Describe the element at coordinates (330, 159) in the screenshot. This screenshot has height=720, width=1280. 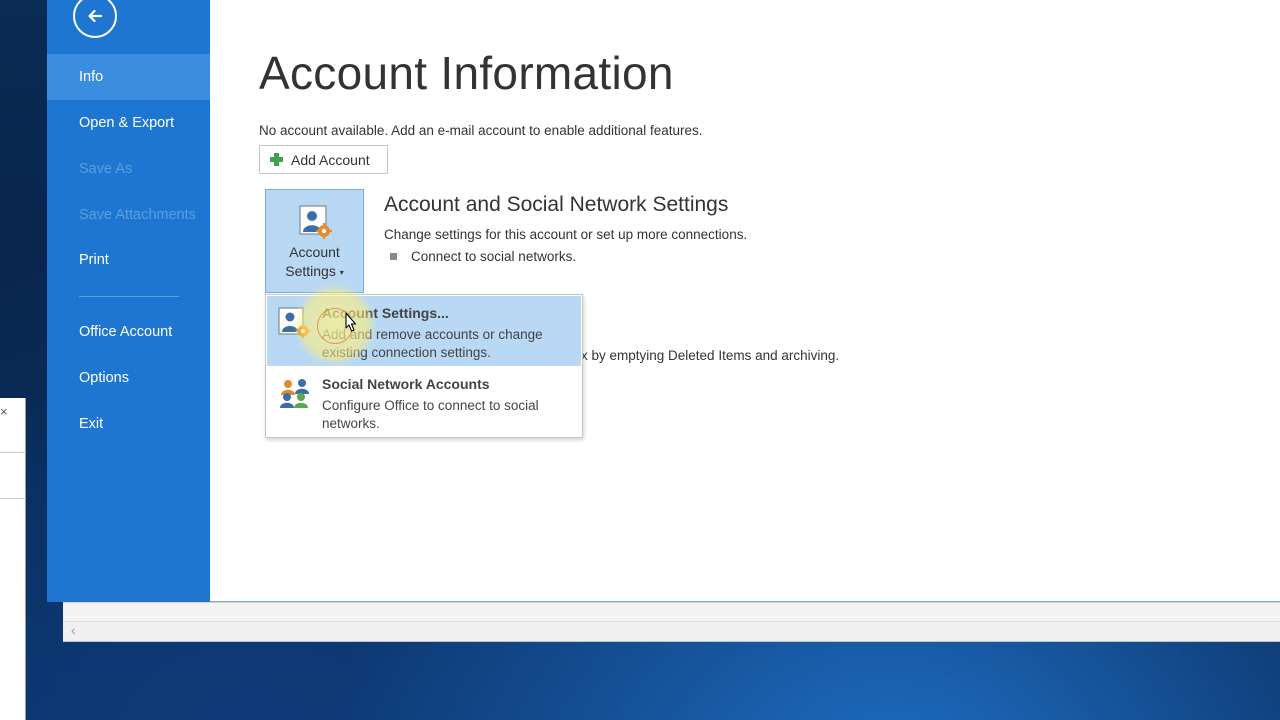
I see `add-account-label: Add Account` at that location.